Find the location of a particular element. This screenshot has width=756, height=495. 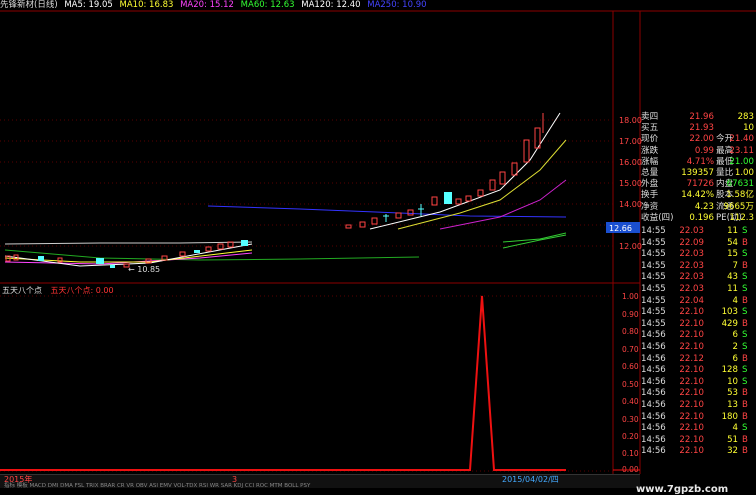

price-tick: 18.00 is located at coordinates (630, 120).